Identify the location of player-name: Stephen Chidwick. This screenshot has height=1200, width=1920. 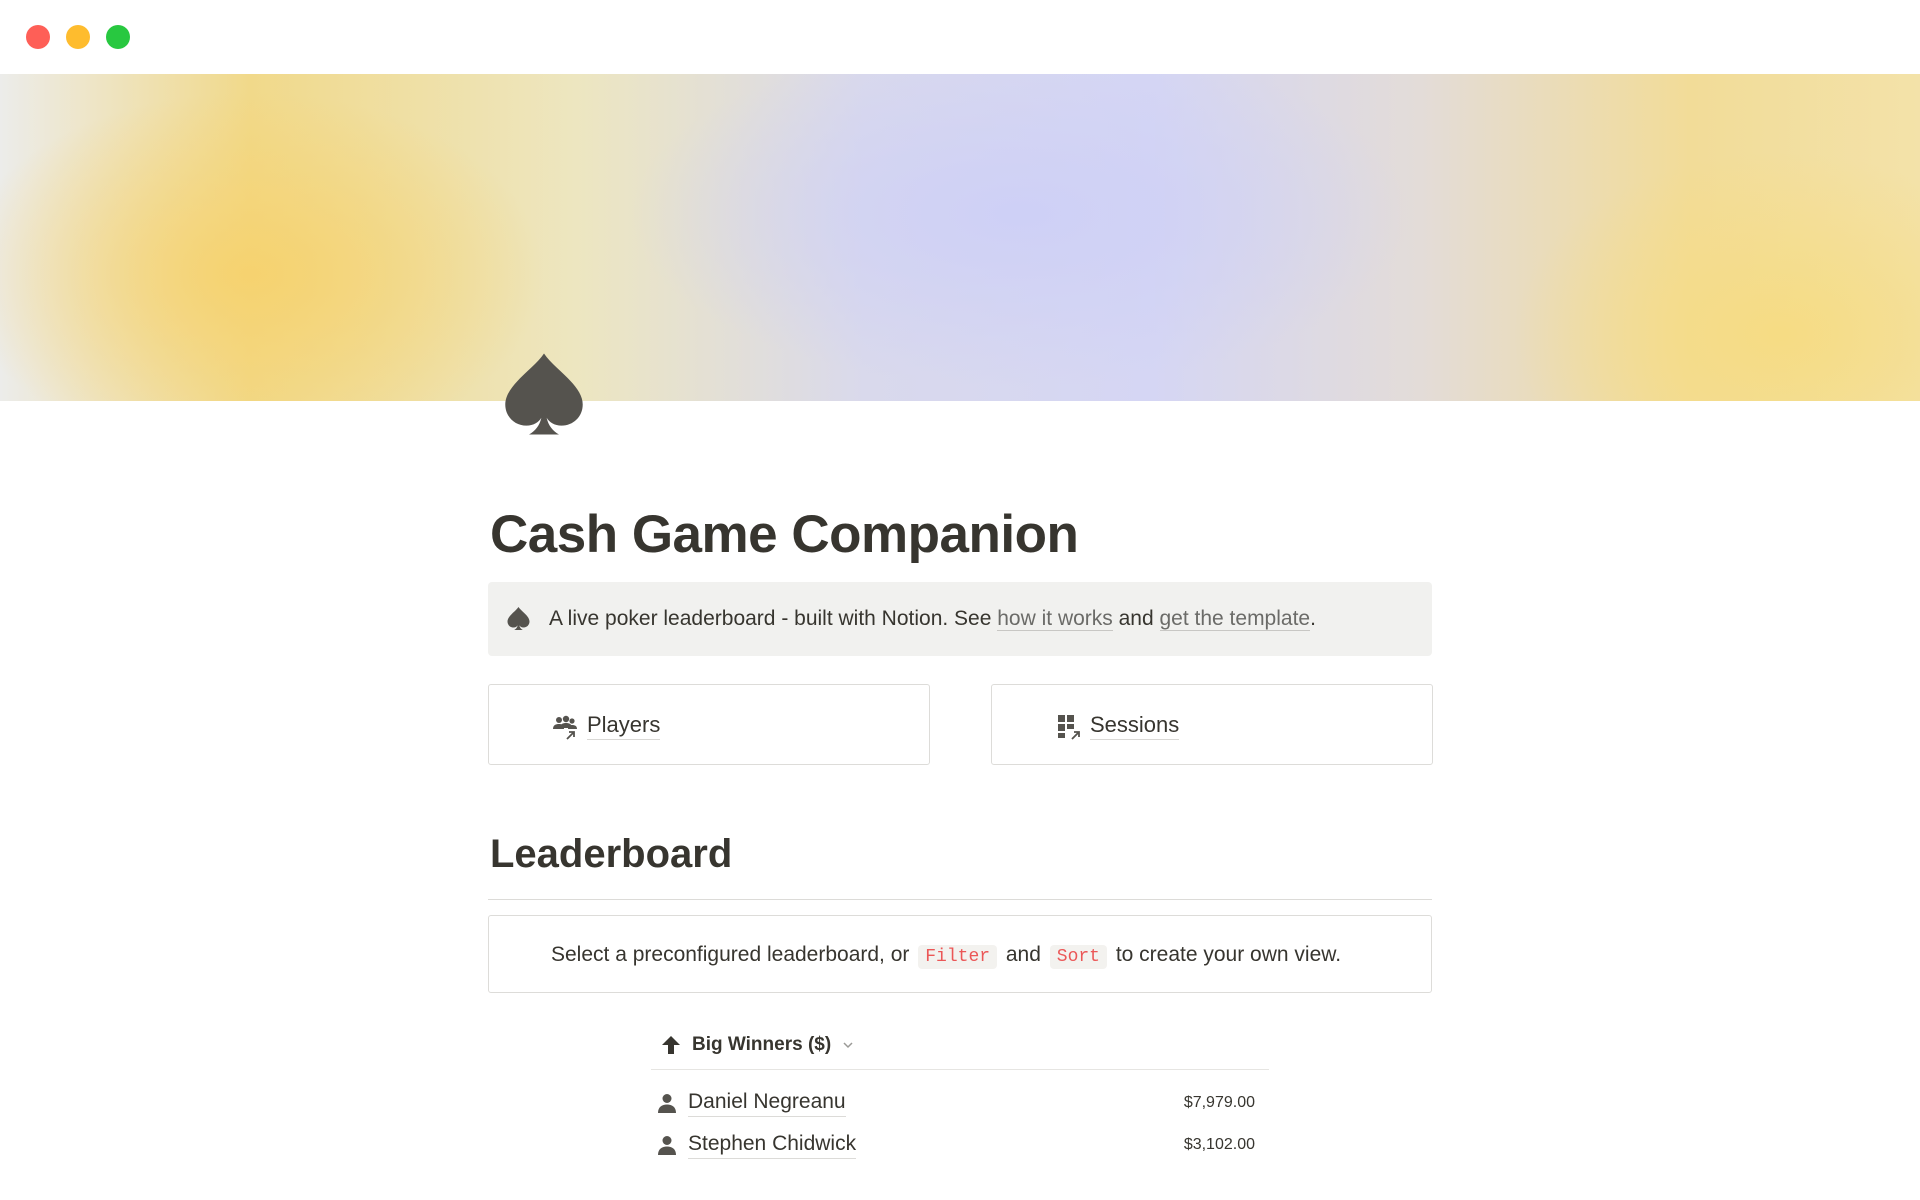
(772, 1144).